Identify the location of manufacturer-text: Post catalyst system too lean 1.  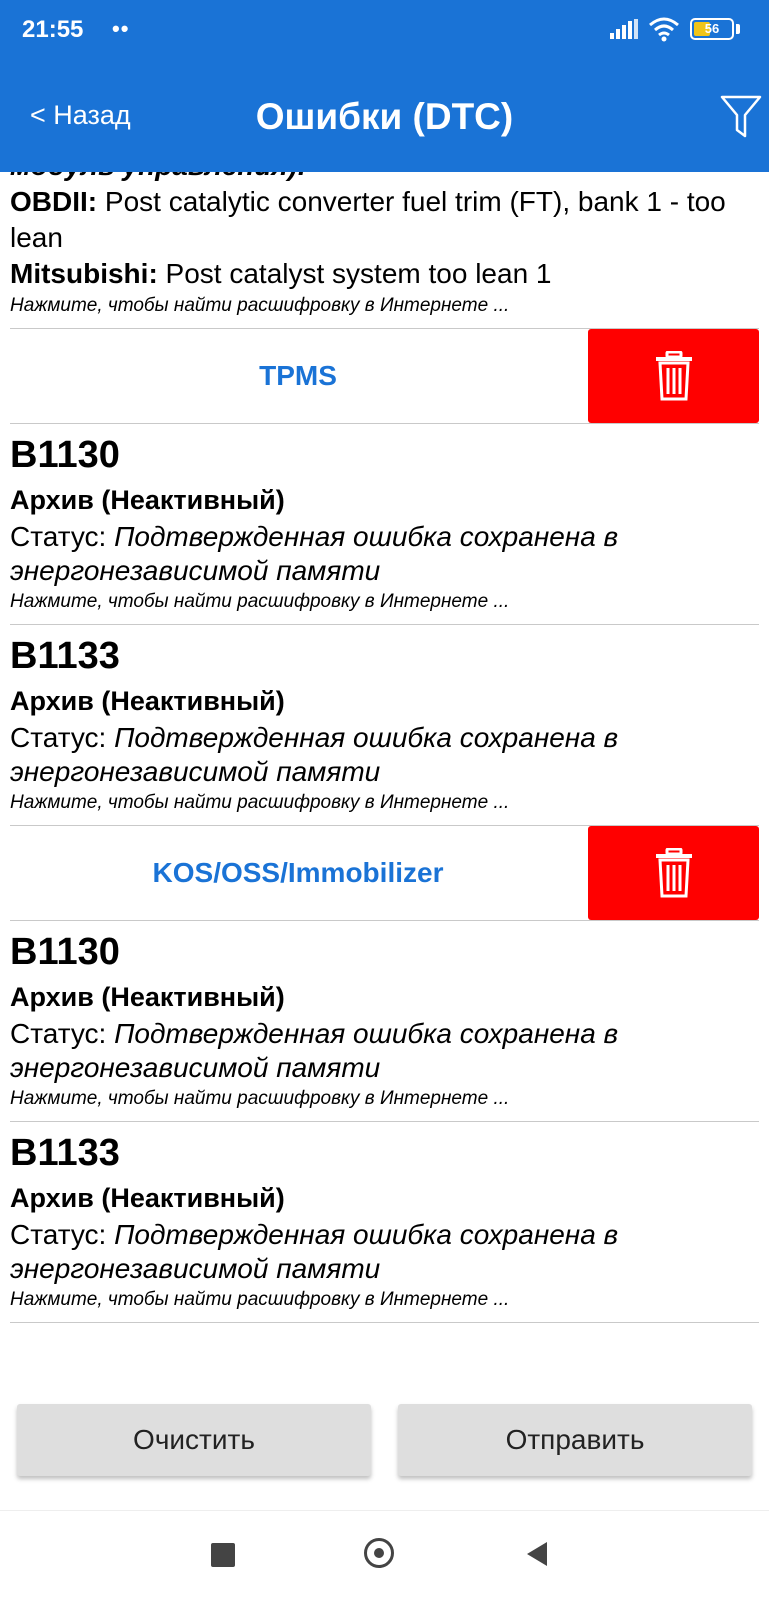
(354, 273).